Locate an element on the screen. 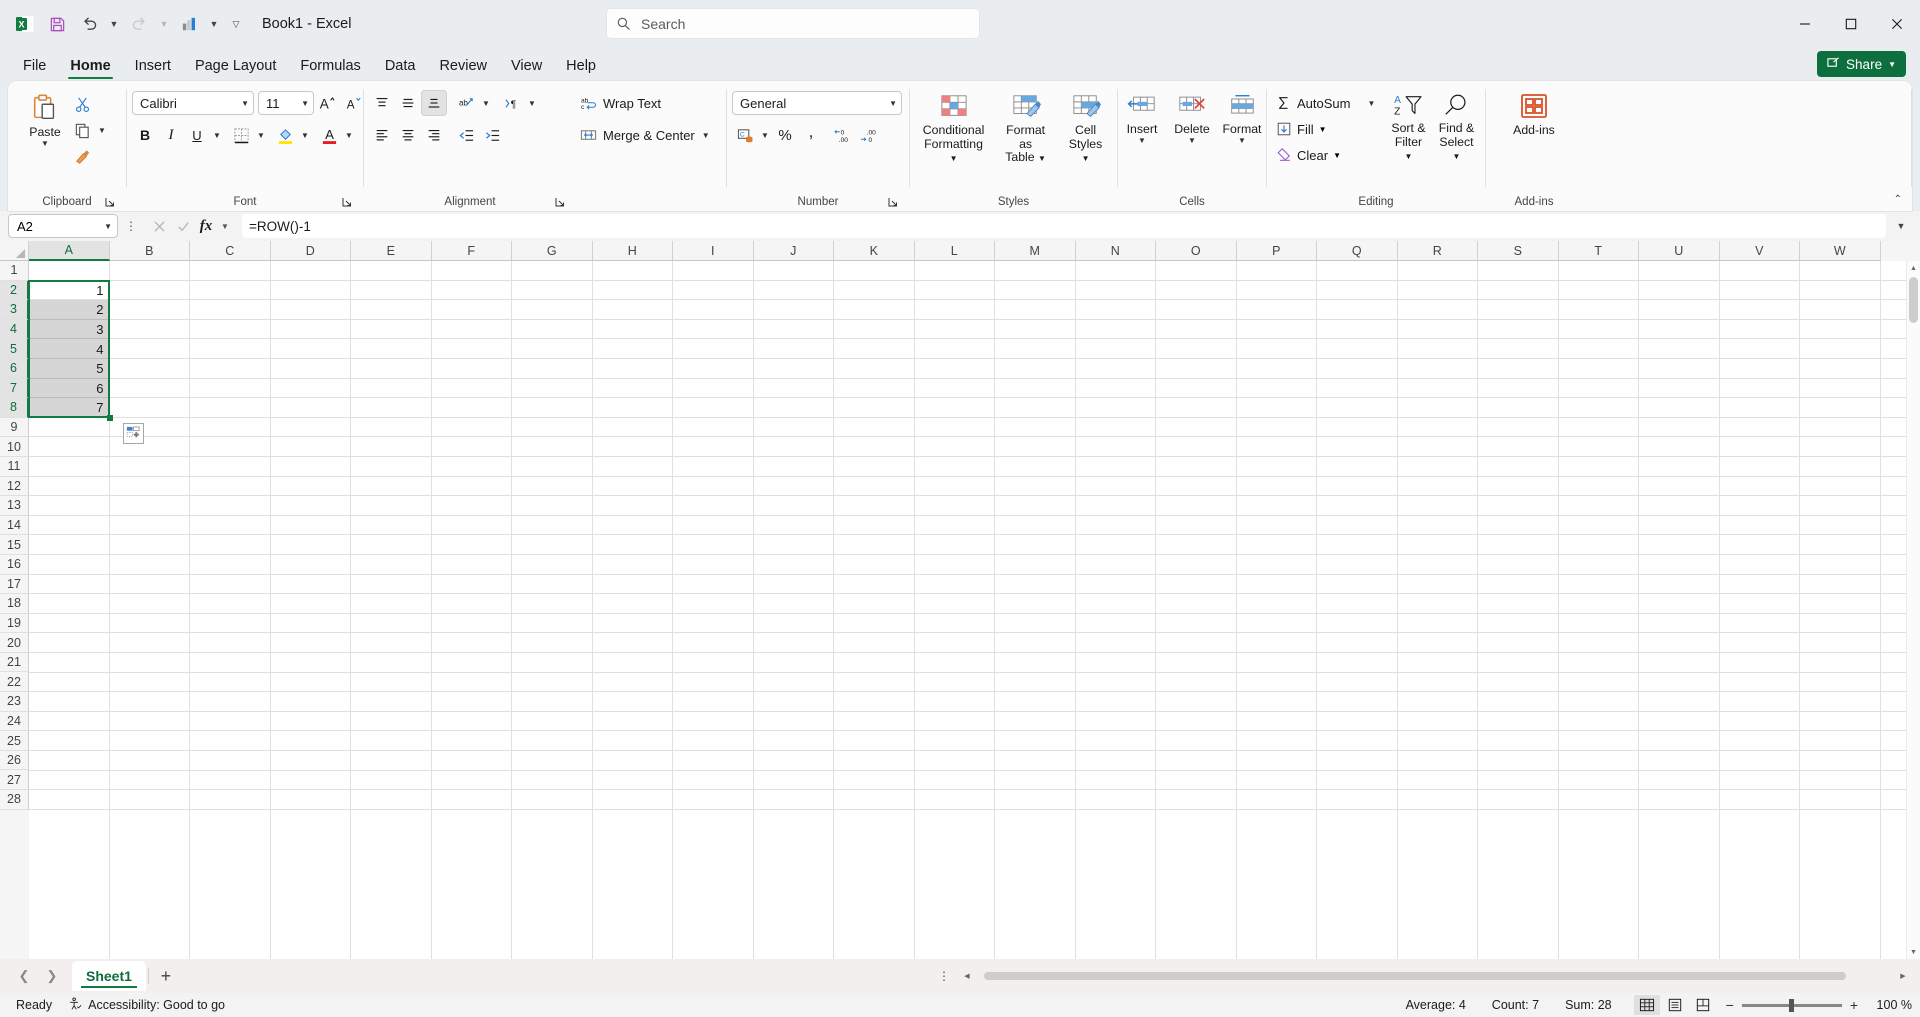 This screenshot has height=1017, width=1920. fill-color-chevron-down-icon: ▼ is located at coordinates (305, 135).